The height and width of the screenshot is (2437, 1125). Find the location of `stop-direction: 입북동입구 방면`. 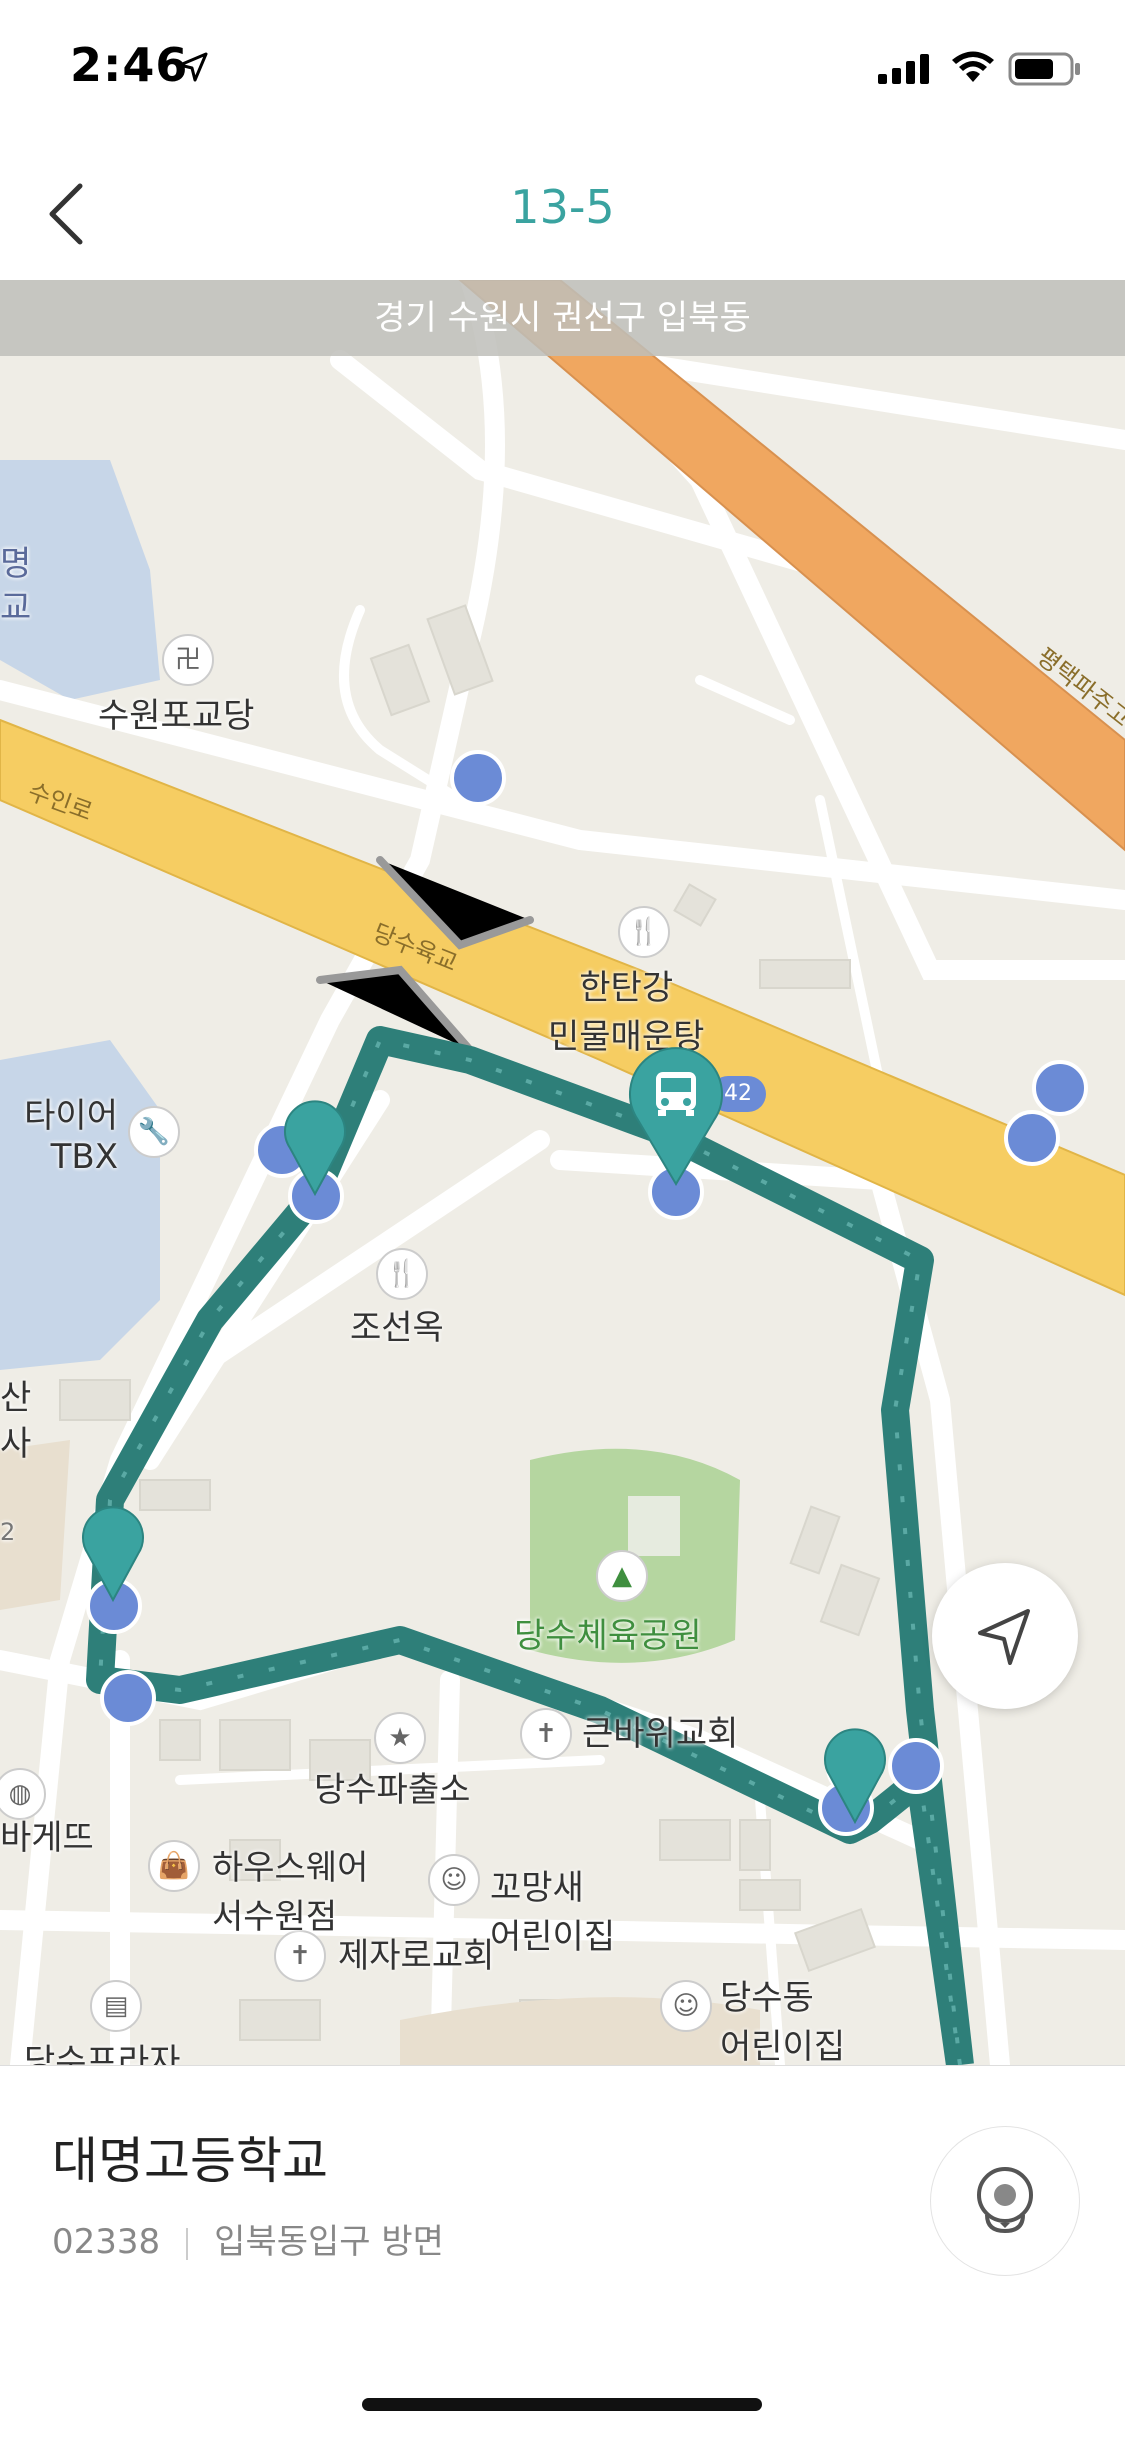

stop-direction: 입북동입구 방면 is located at coordinates (329, 2242).